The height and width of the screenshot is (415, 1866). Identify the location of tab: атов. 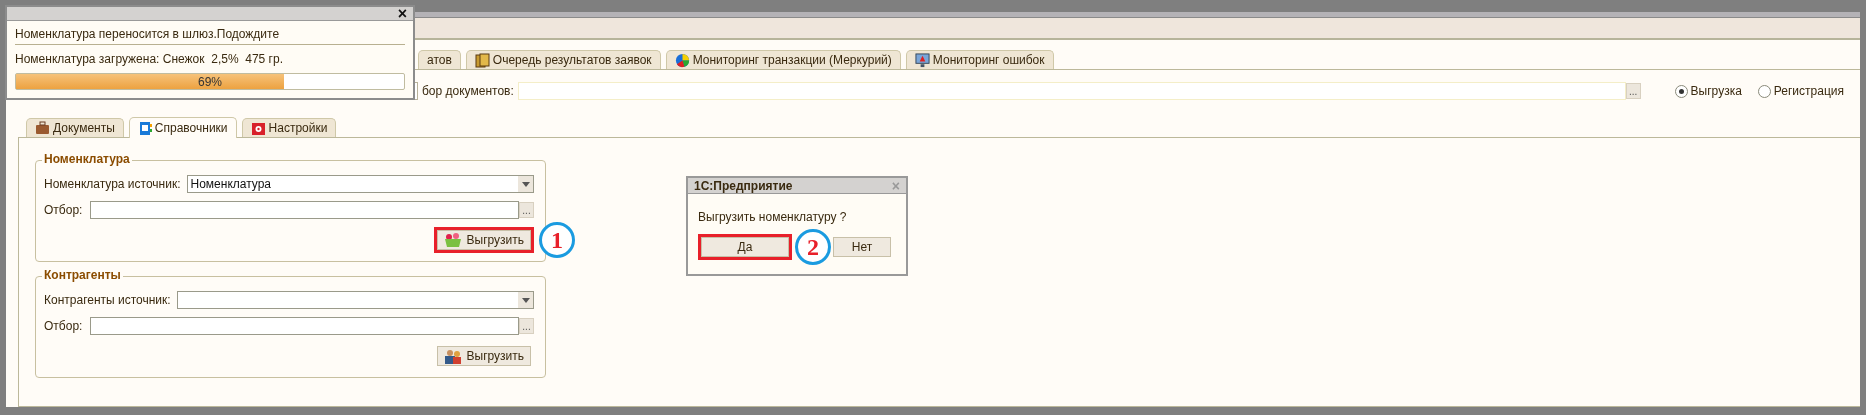
(439, 59).